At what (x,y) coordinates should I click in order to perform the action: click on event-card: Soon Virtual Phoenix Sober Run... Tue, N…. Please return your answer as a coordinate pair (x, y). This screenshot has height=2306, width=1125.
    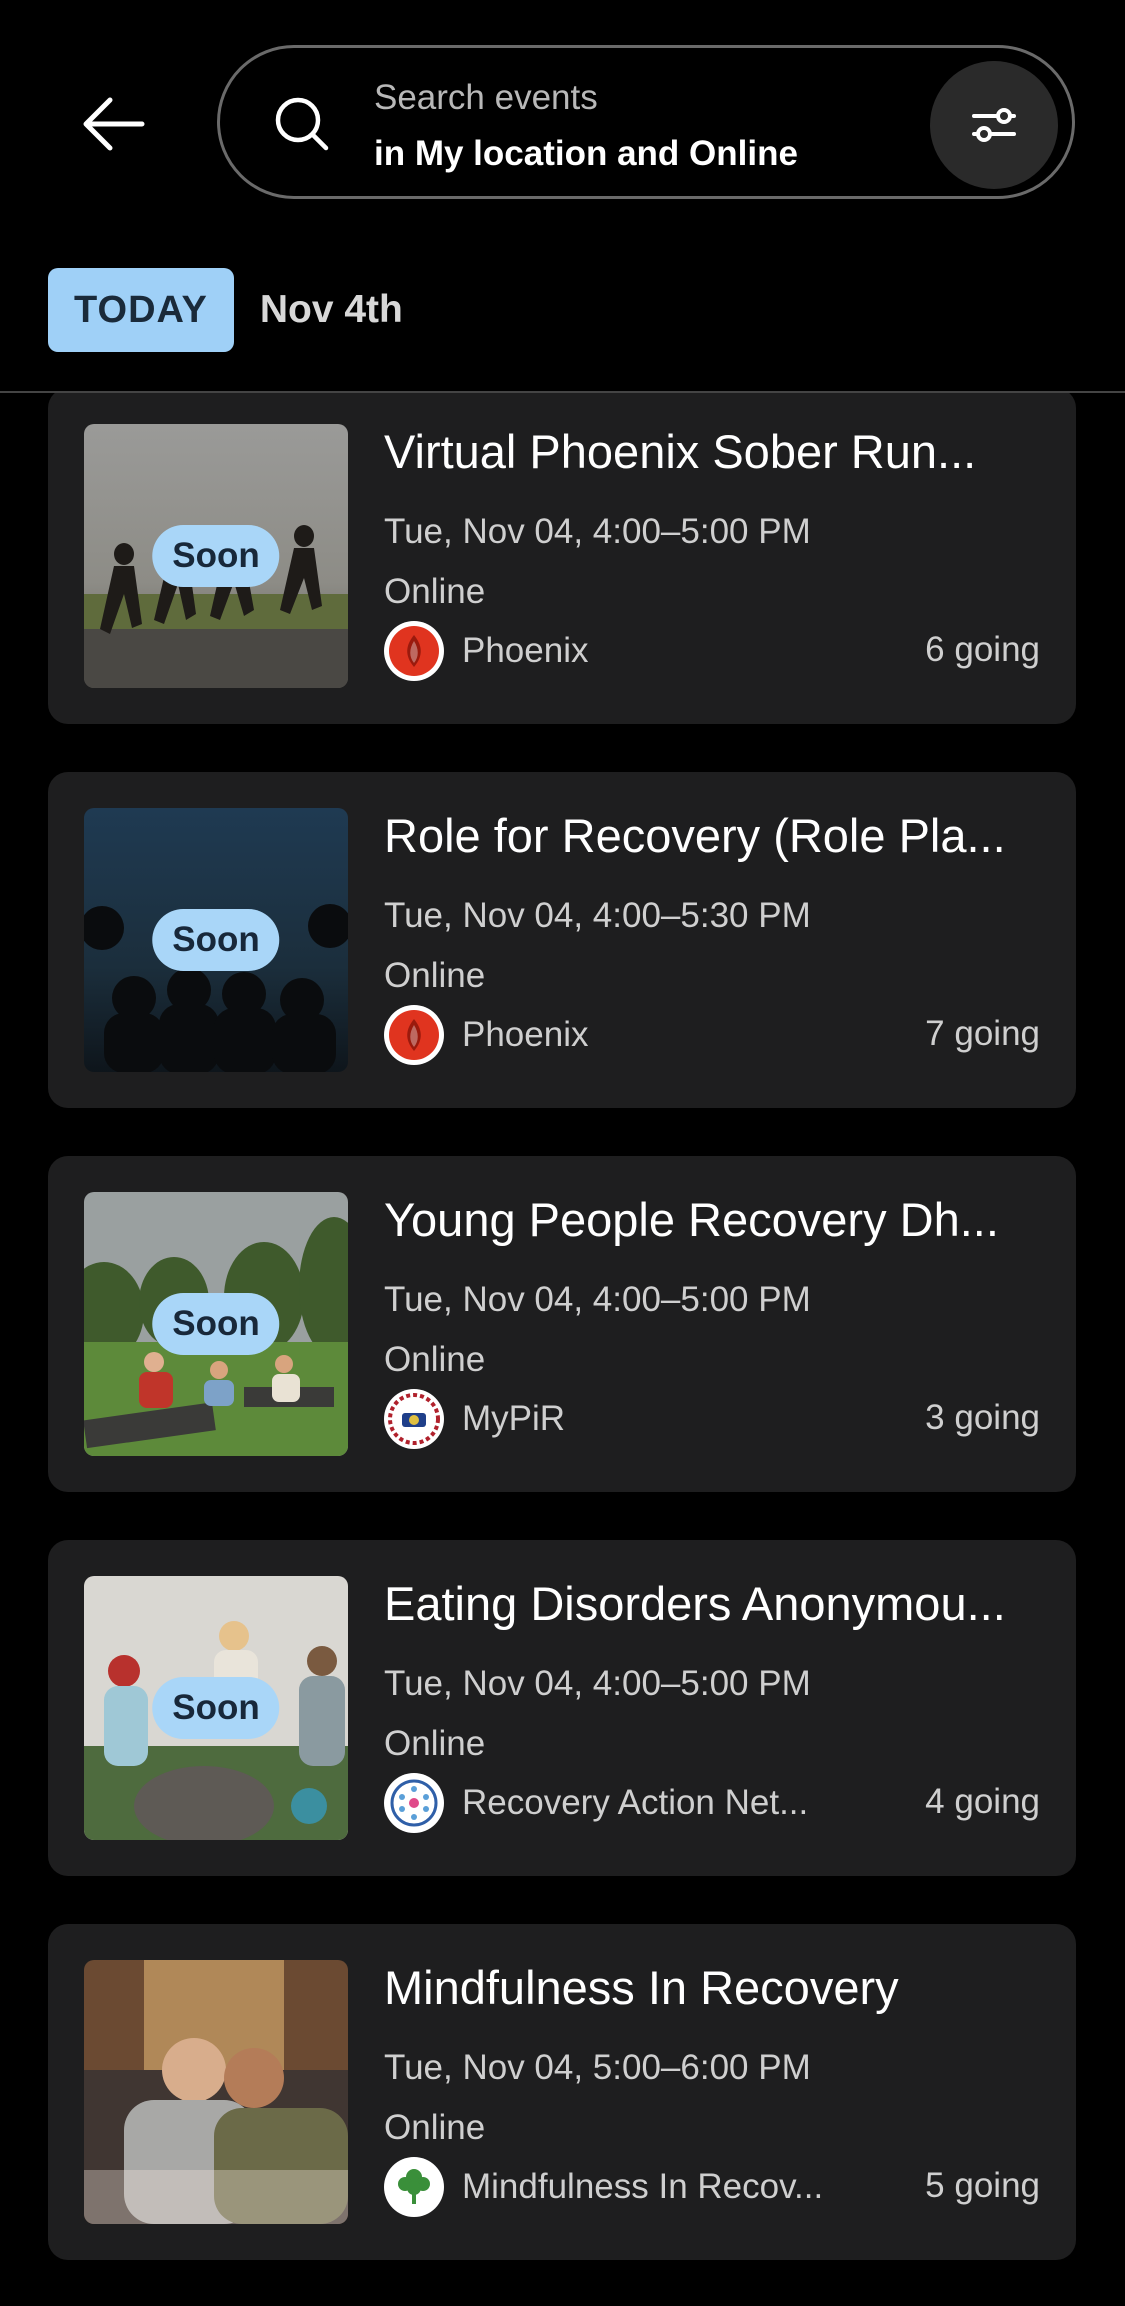
    Looking at the image, I should click on (562, 556).